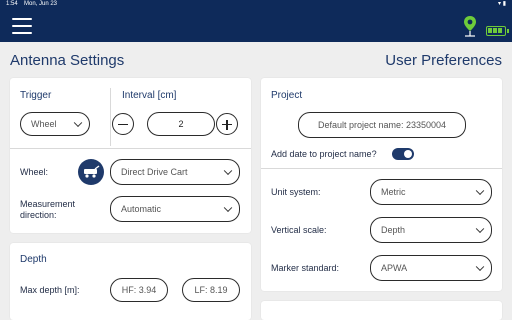  I want to click on project-name-value: Default project name: 23350004, so click(382, 125).